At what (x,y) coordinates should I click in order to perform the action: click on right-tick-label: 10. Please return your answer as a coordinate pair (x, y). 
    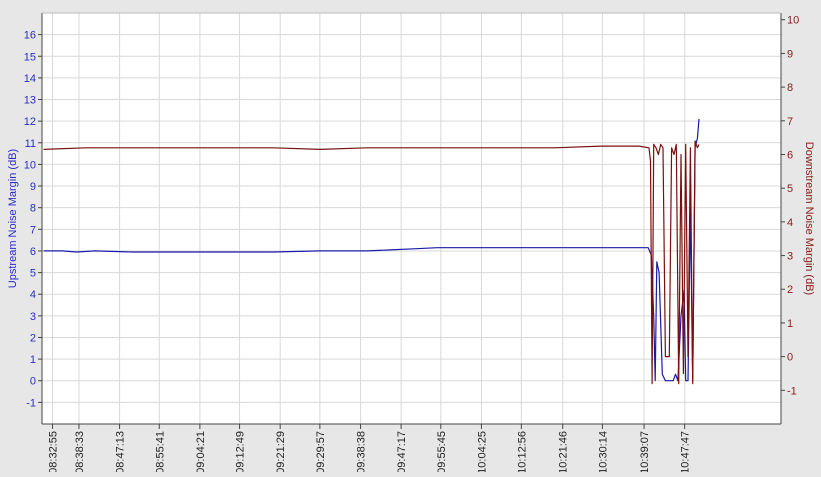
    Looking at the image, I should click on (793, 21).